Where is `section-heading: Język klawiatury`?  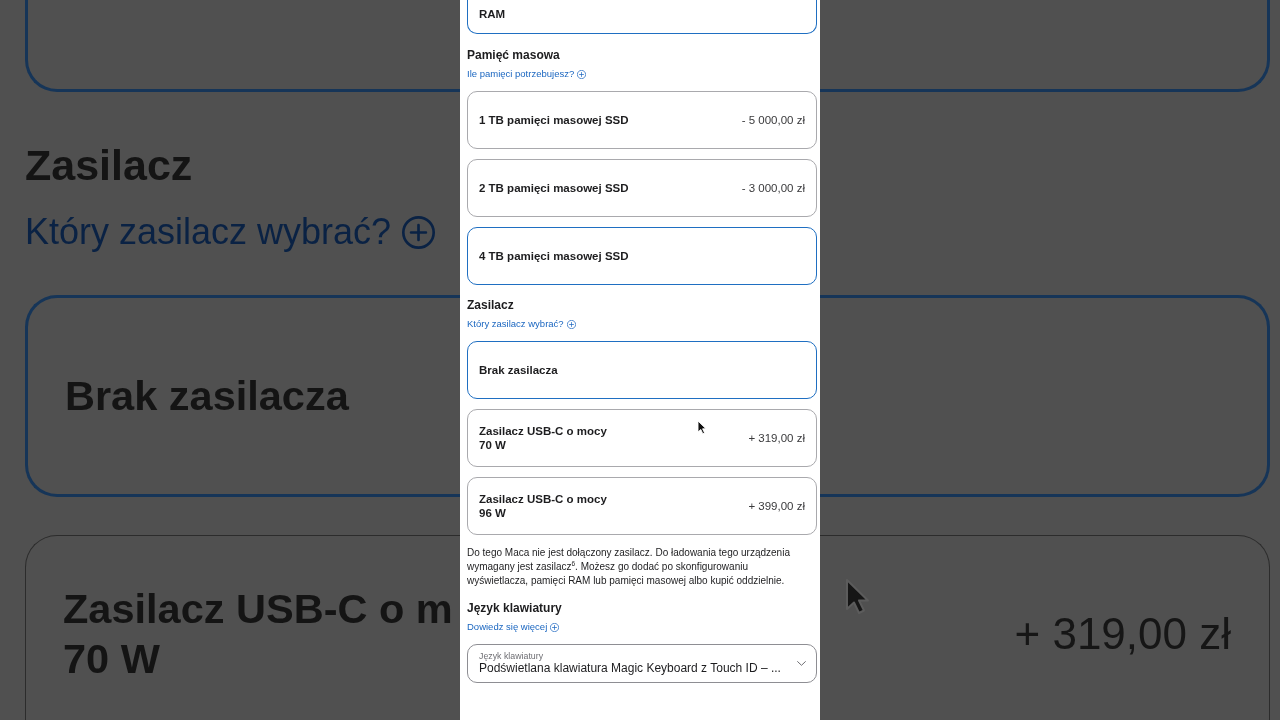
section-heading: Język klawiatury is located at coordinates (514, 608).